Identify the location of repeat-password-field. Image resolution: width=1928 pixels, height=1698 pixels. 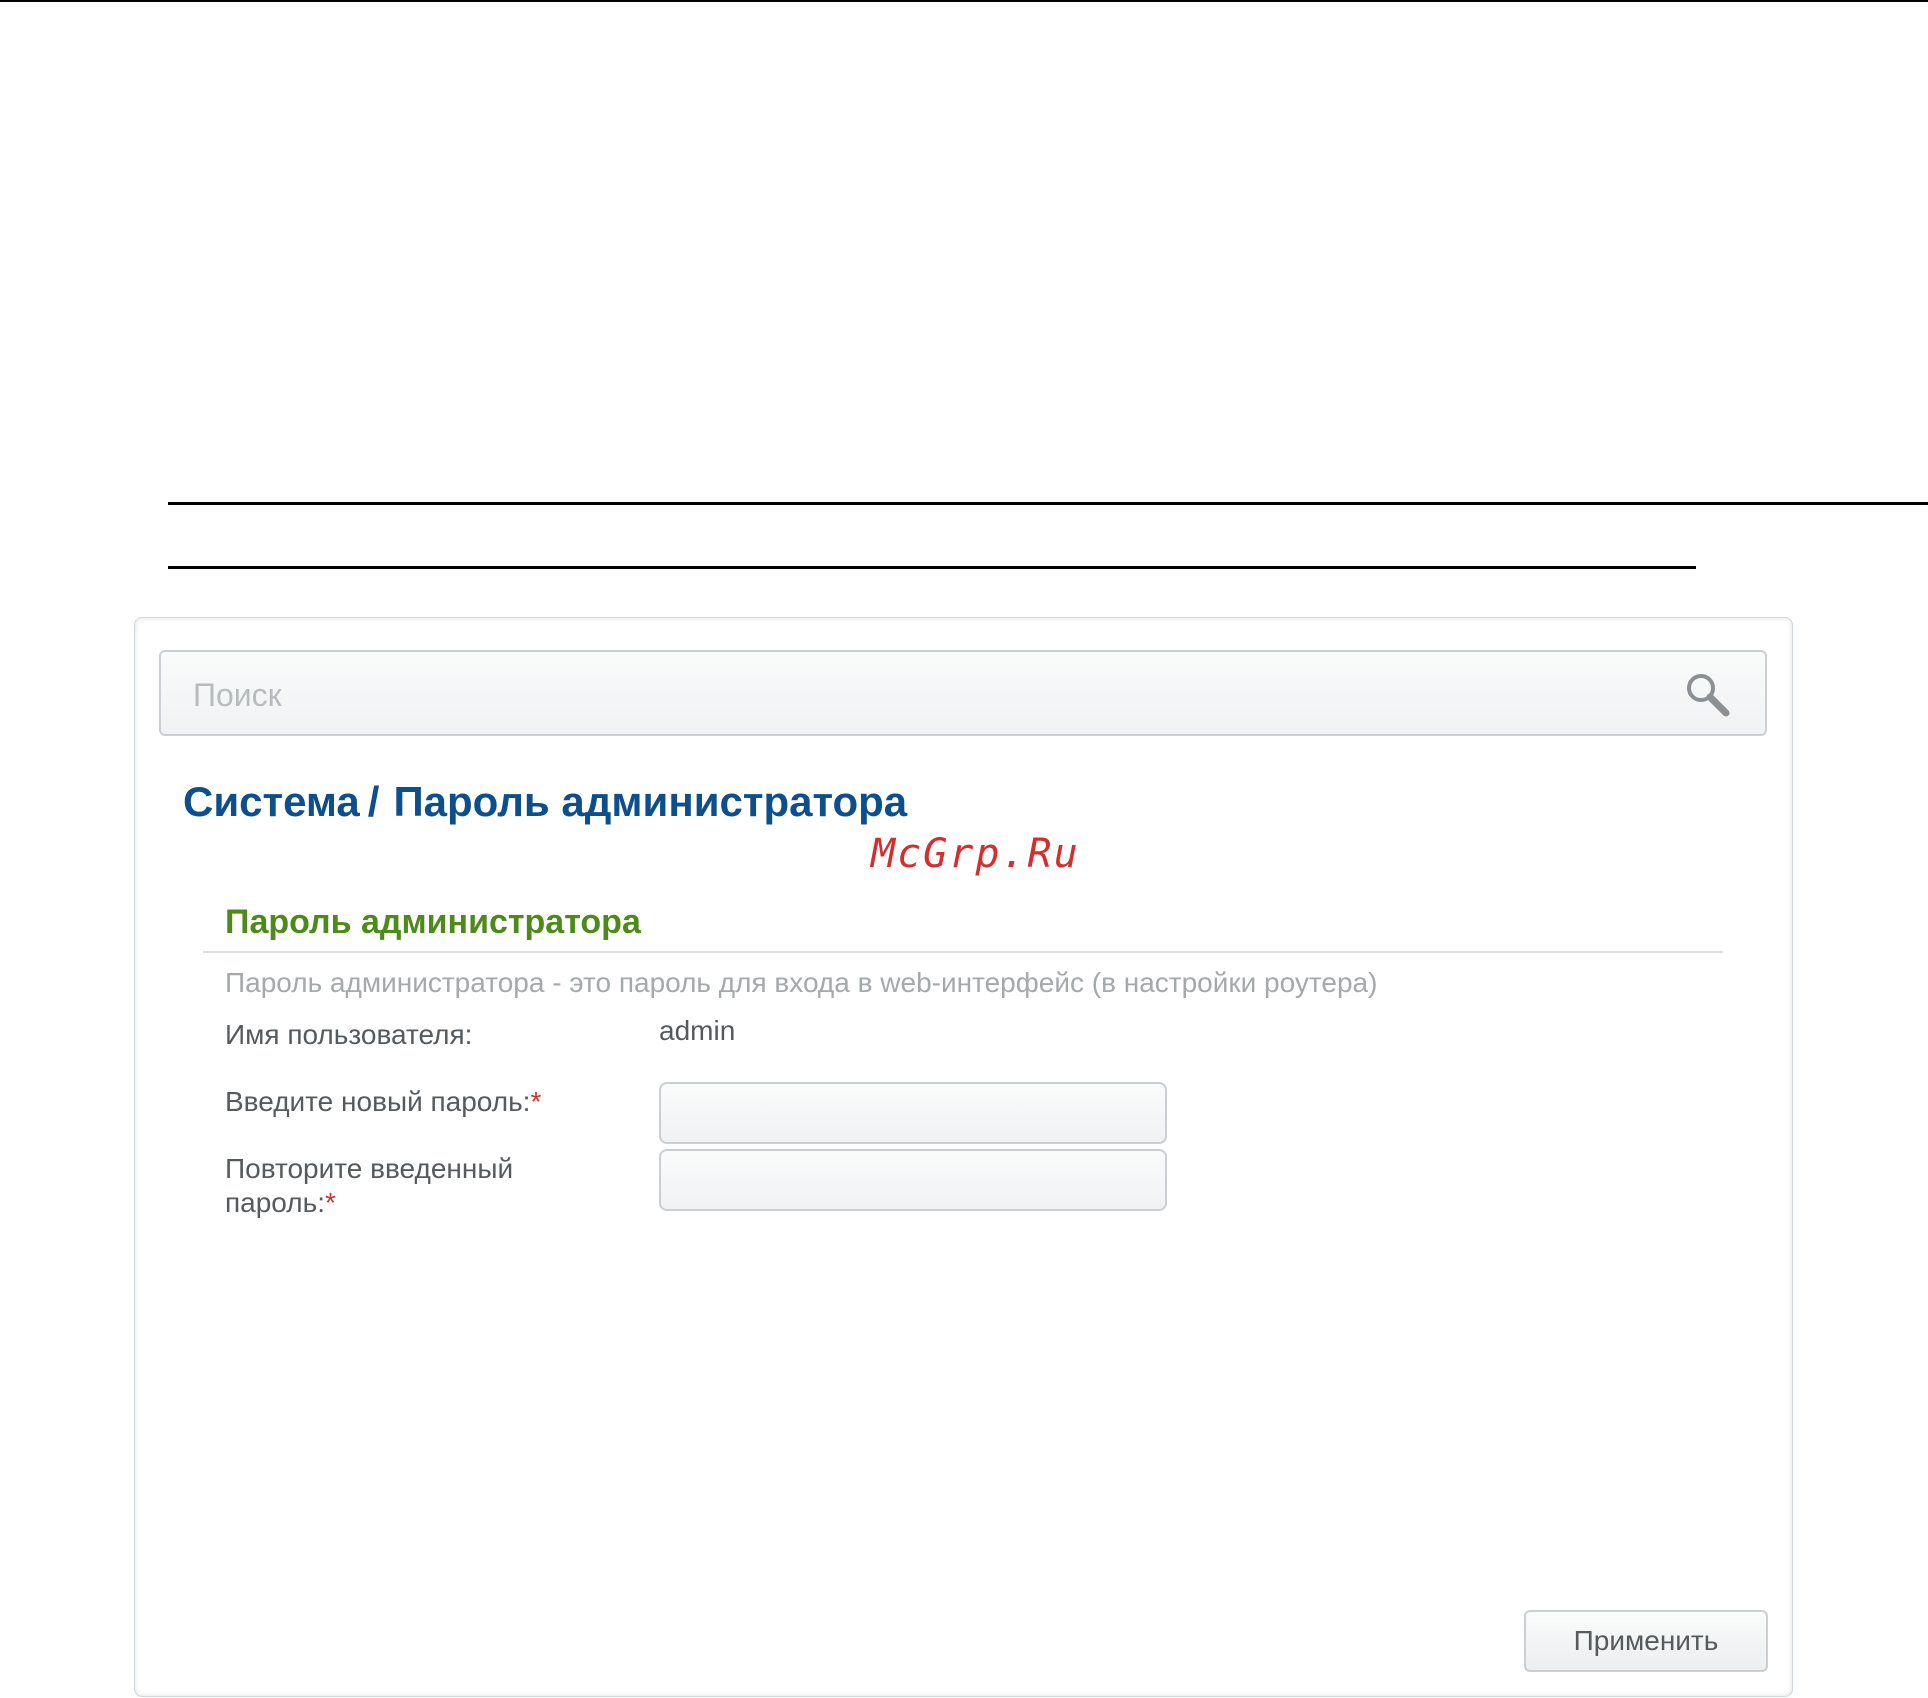
(913, 1180).